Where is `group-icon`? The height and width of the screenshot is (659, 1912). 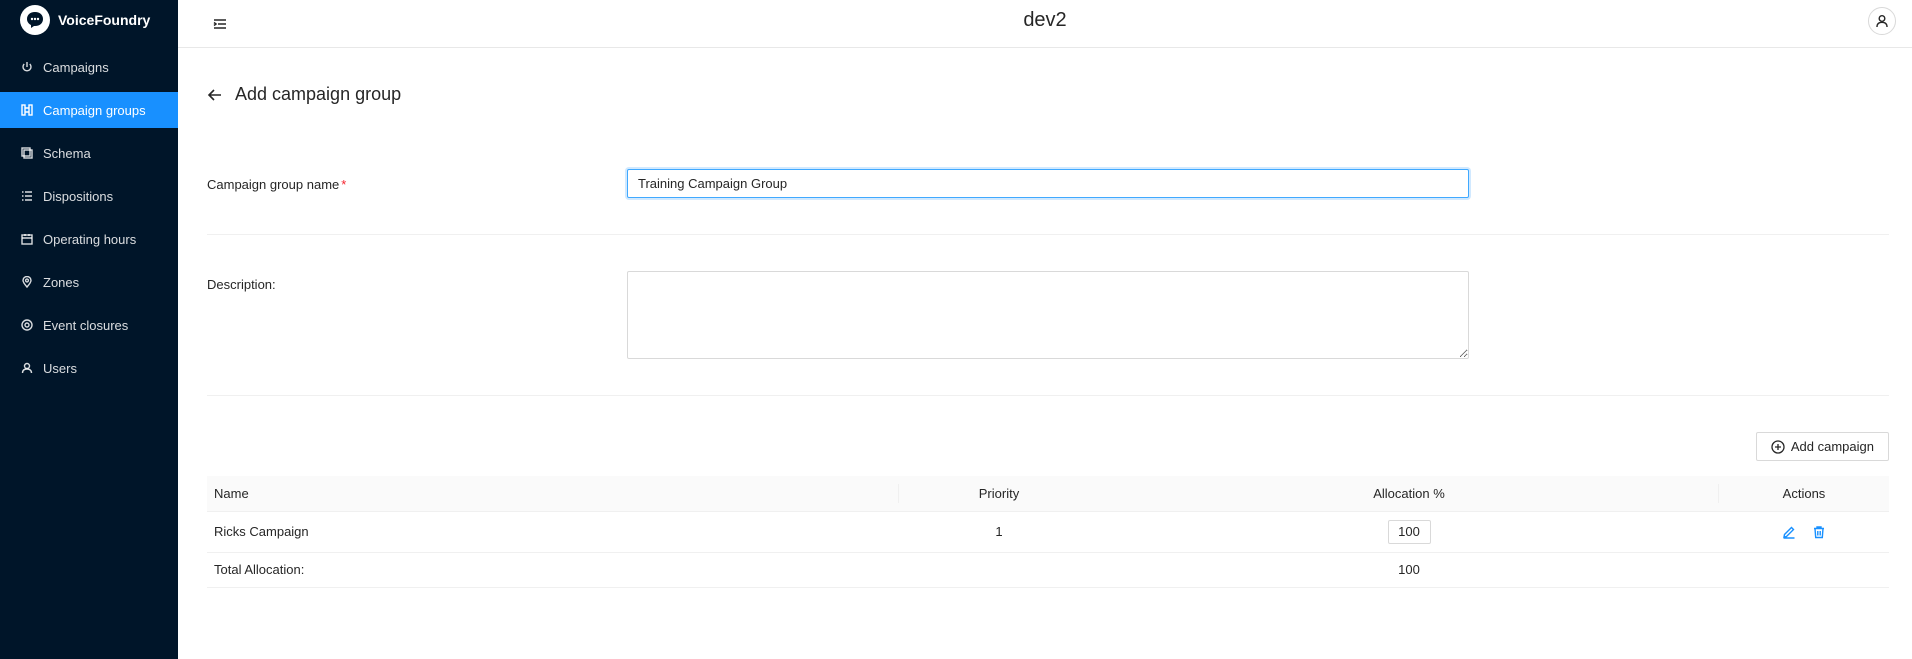 group-icon is located at coordinates (27, 110).